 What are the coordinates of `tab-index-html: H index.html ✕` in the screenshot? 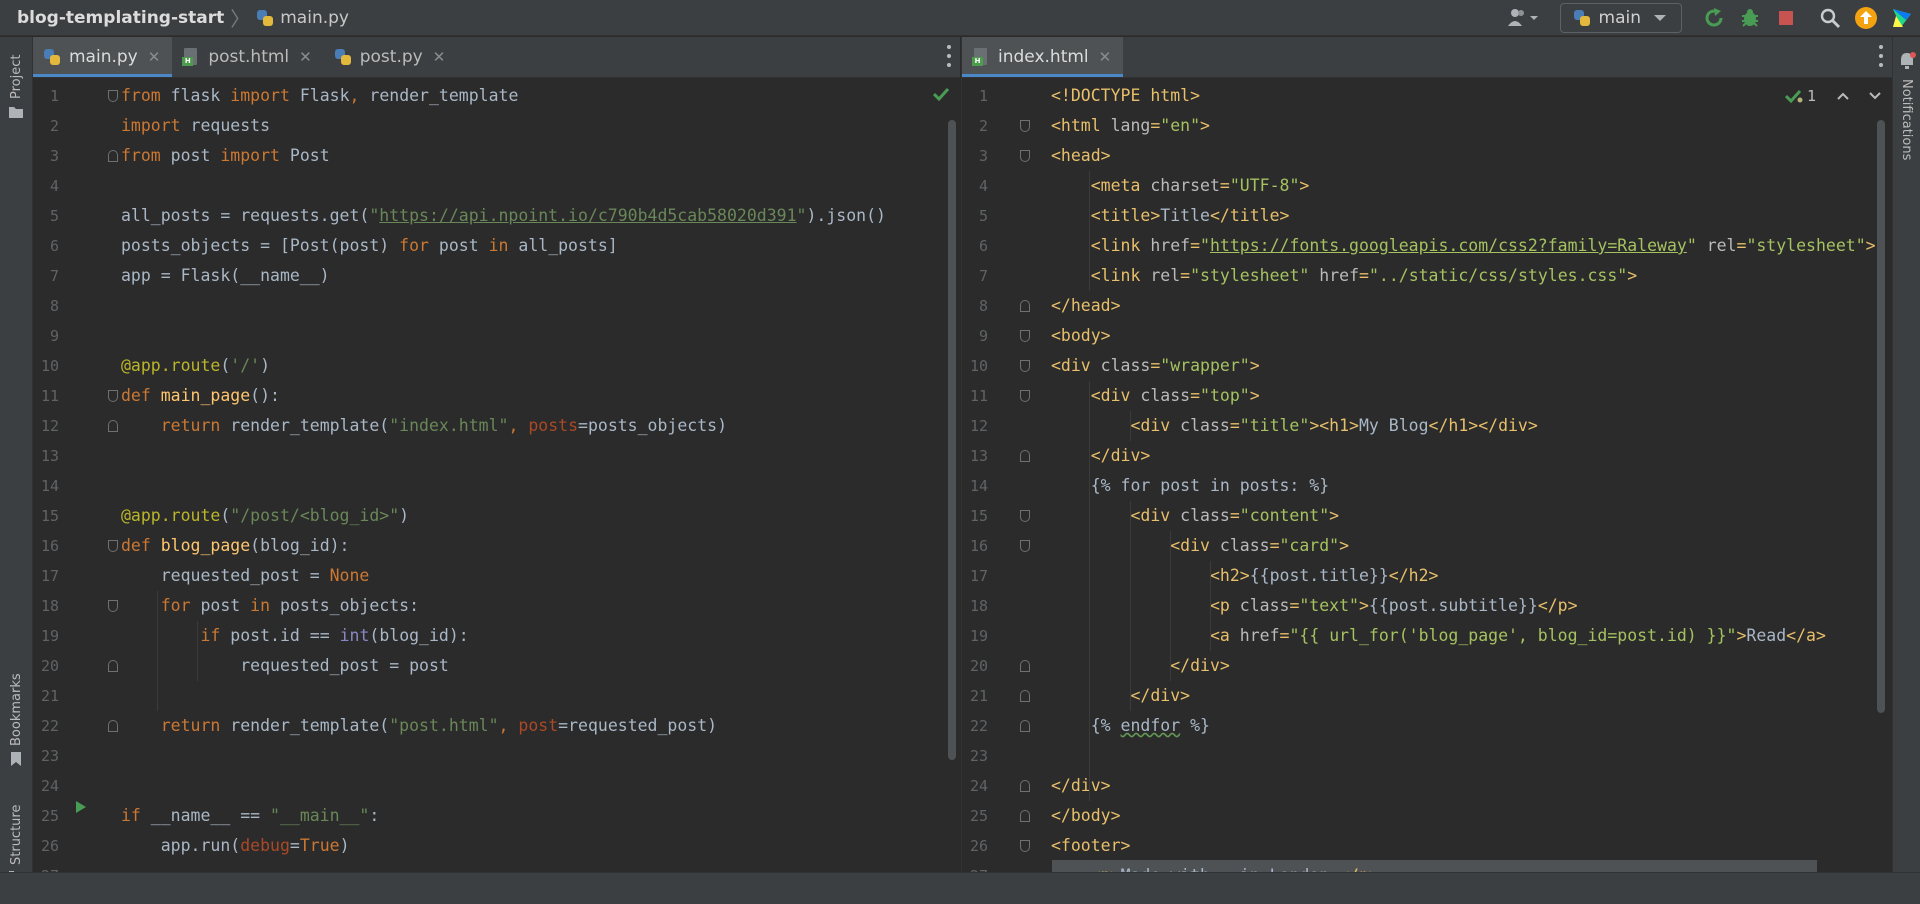 It's located at (1043, 57).